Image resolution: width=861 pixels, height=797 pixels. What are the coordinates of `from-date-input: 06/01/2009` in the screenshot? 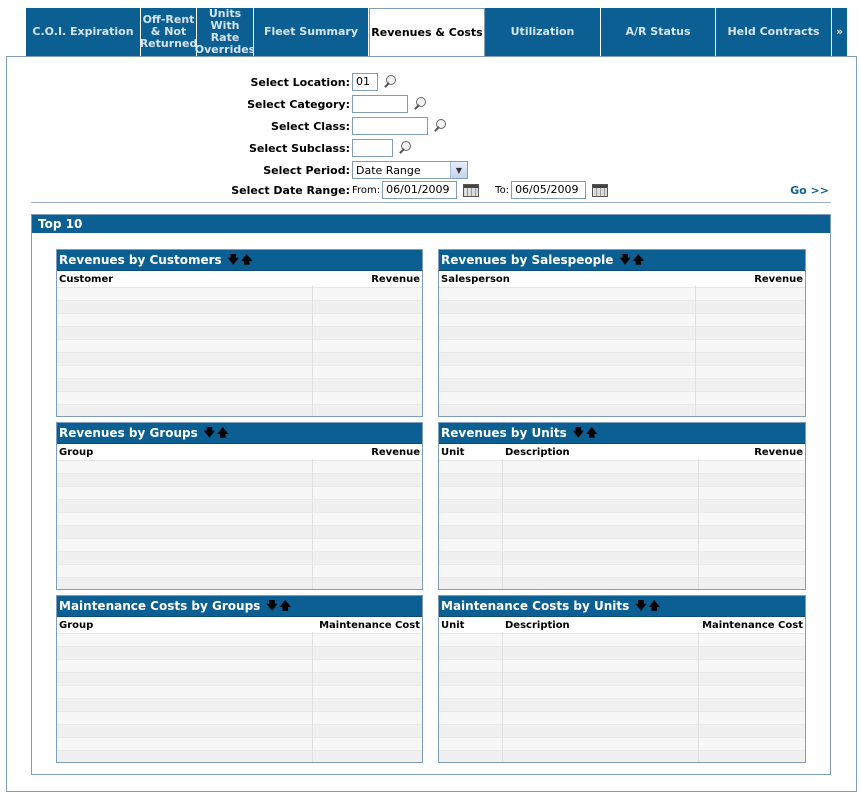 It's located at (420, 190).